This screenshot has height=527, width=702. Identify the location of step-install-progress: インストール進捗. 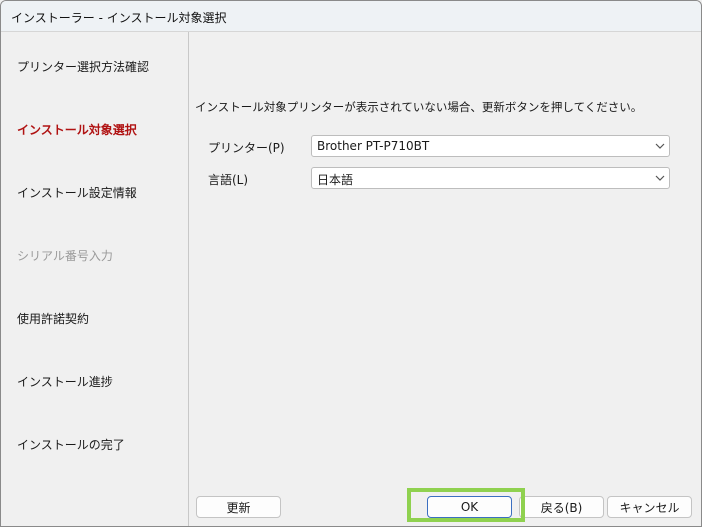
(65, 382).